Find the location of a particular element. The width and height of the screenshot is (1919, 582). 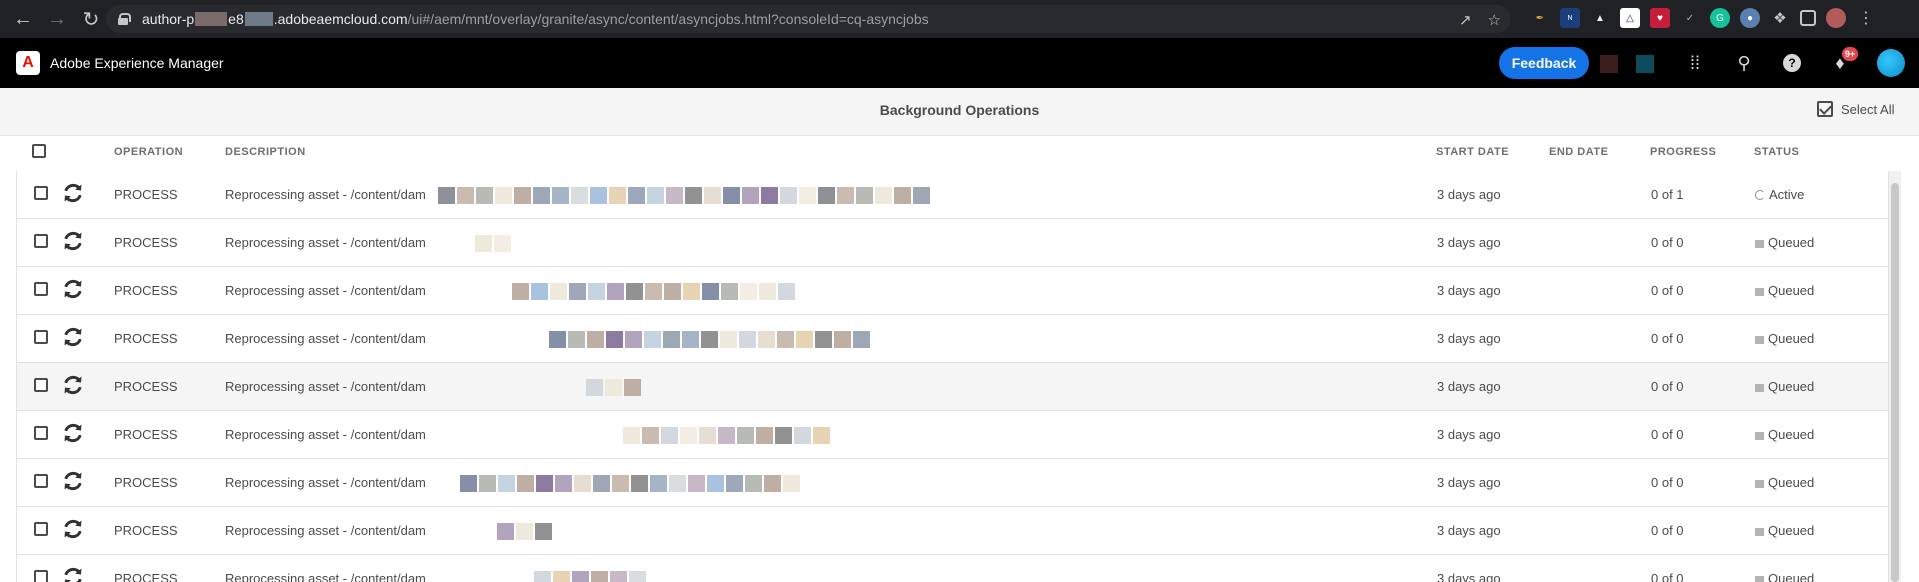

reload-icon: ↻ is located at coordinates (91, 19).